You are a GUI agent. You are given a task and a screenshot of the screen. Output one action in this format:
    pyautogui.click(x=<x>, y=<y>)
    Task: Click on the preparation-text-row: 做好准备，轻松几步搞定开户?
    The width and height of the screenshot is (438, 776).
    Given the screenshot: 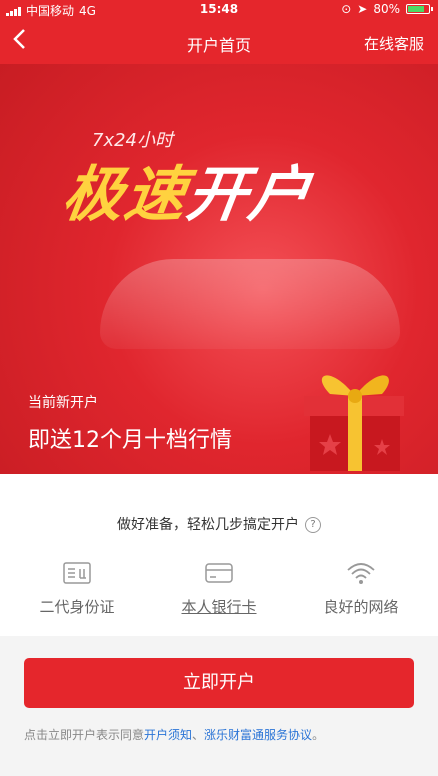 What is the action you would take?
    pyautogui.click(x=219, y=524)
    